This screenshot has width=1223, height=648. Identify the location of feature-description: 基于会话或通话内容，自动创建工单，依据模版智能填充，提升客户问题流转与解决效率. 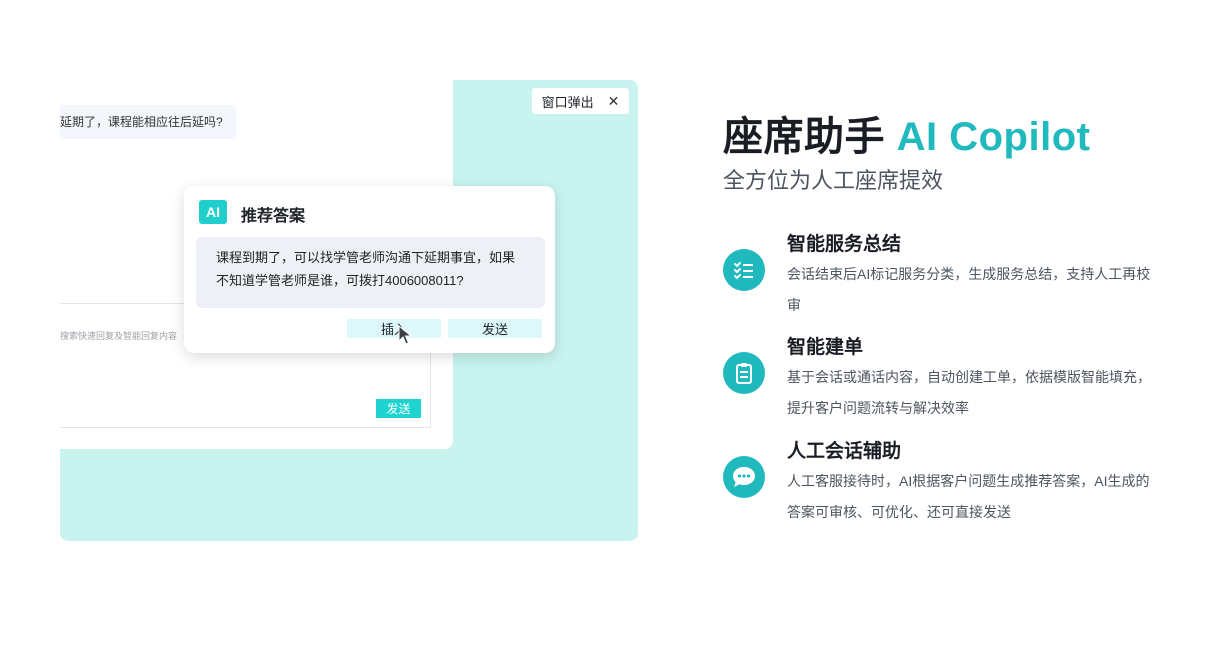
(969, 392).